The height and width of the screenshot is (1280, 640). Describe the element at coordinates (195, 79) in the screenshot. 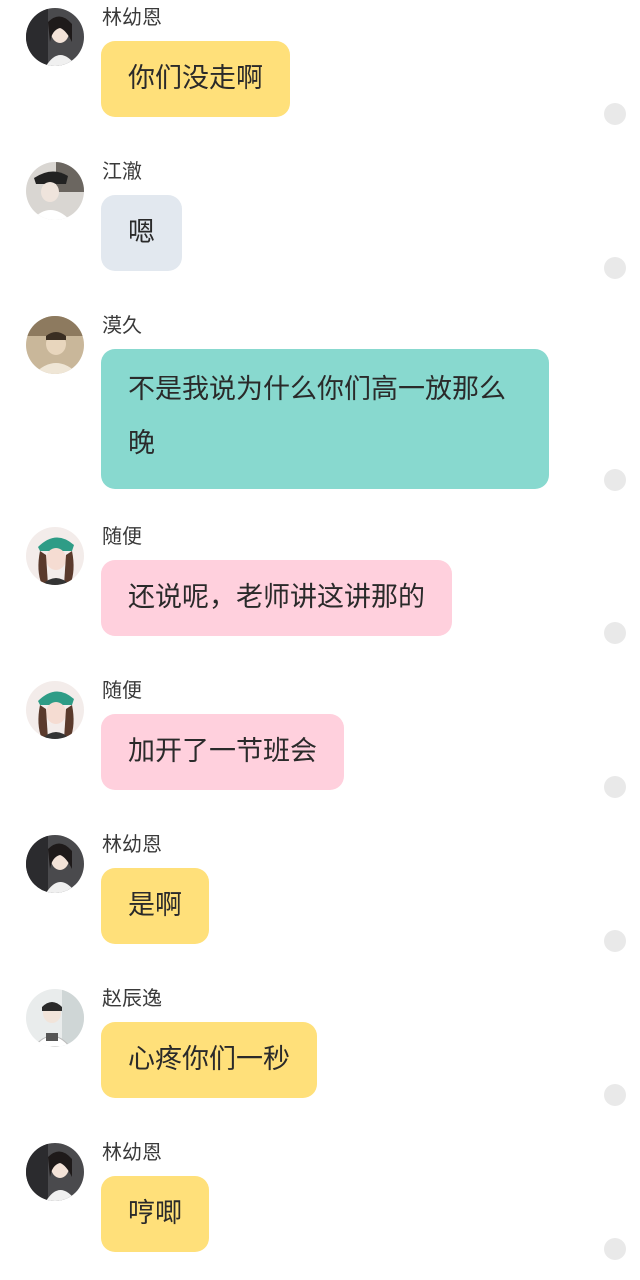

I see `message-bubble: 你们没走啊` at that location.